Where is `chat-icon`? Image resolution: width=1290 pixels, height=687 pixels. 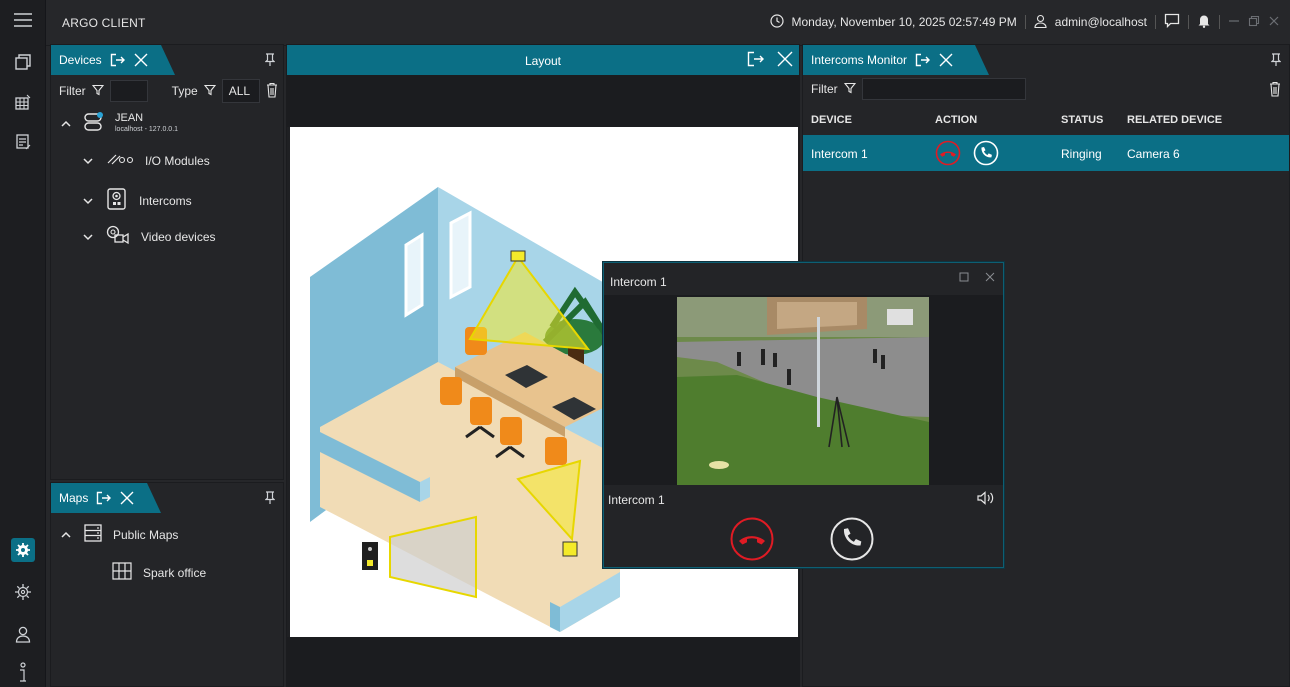 chat-icon is located at coordinates (1172, 22).